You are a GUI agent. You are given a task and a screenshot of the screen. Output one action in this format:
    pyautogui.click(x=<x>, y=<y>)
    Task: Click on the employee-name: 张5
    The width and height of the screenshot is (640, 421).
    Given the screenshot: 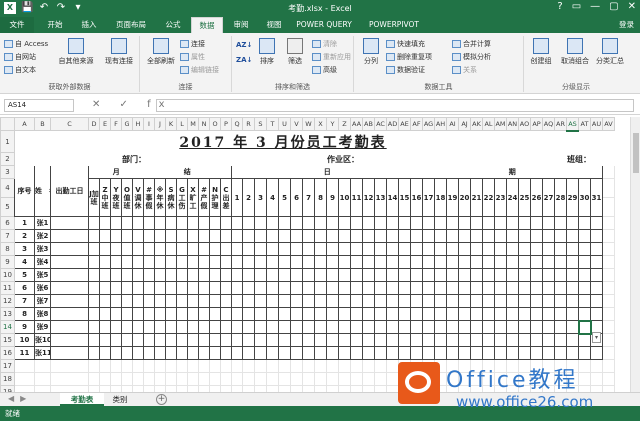 What is the action you would take?
    pyautogui.click(x=42, y=275)
    